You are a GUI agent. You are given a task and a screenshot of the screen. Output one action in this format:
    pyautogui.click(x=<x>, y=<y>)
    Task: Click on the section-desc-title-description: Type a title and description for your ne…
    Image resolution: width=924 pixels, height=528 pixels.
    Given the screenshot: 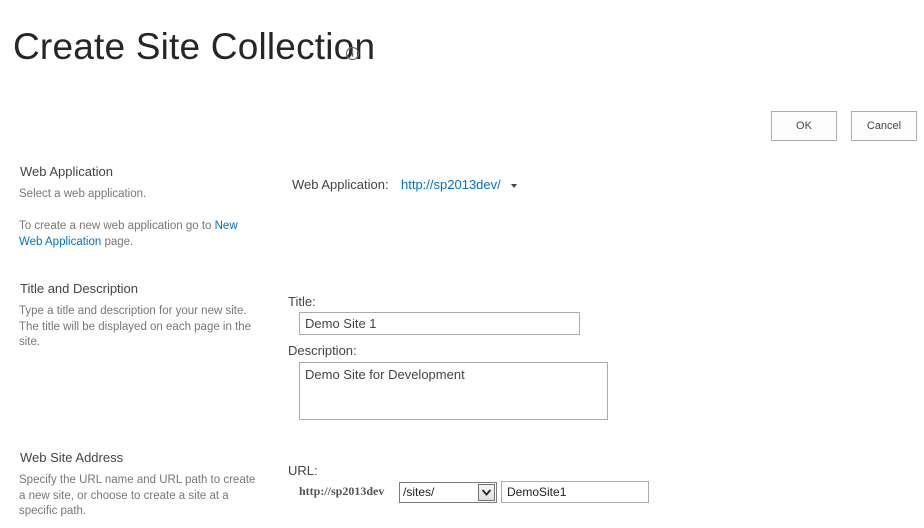 What is the action you would take?
    pyautogui.click(x=135, y=327)
    